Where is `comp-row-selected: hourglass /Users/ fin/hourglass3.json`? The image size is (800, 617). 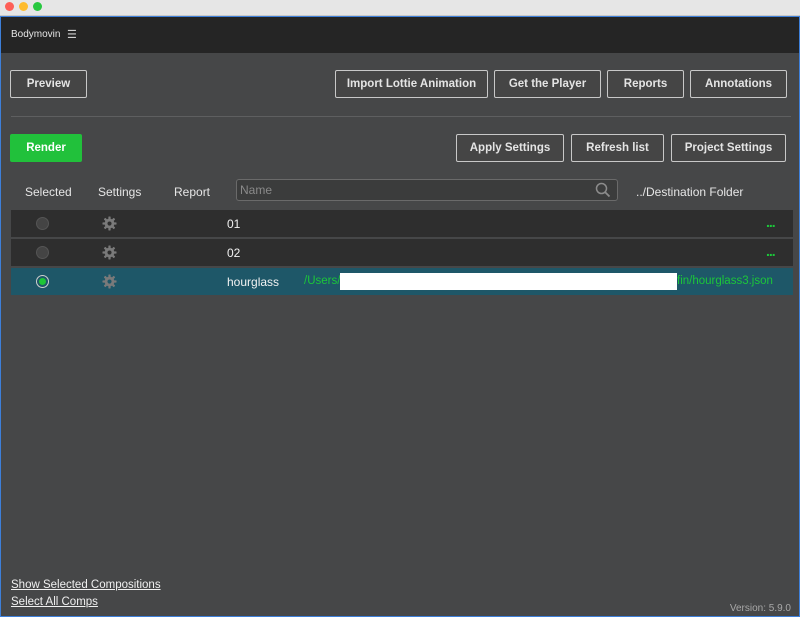
comp-row-selected: hourglass /Users/ fin/hourglass3.json is located at coordinates (402, 281).